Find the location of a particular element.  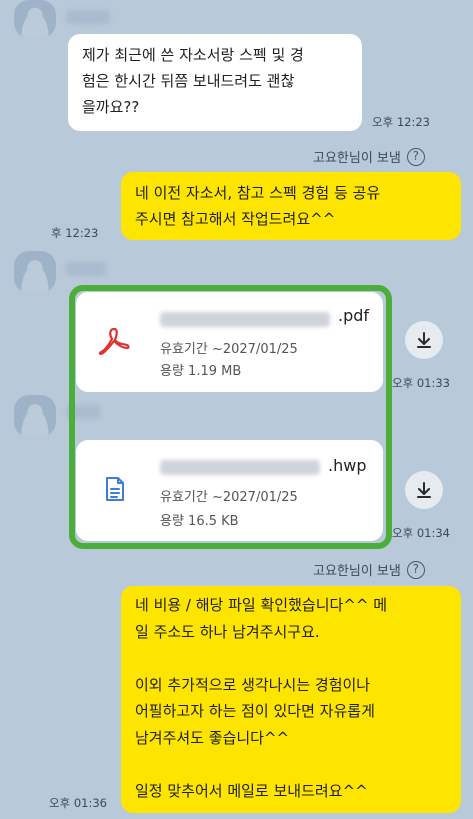

message-timestamp: 오후 12:23 is located at coordinates (401, 122).